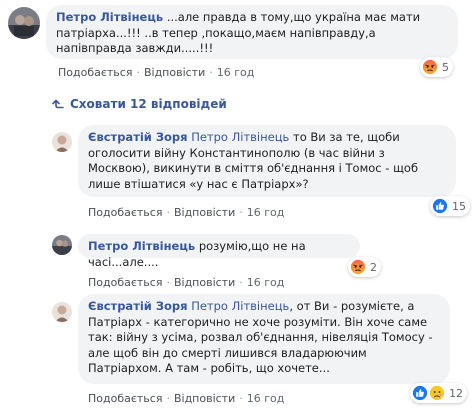 The image size is (476, 410). What do you see at coordinates (445, 67) in the screenshot?
I see `reaction-count: 5` at bounding box center [445, 67].